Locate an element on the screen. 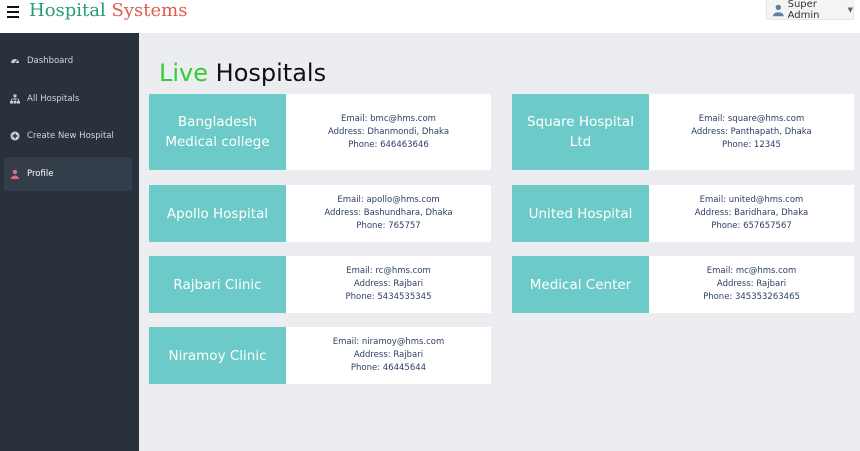  sidebar-item-create-new-hospital: Create New Hospital is located at coordinates (68, 136).